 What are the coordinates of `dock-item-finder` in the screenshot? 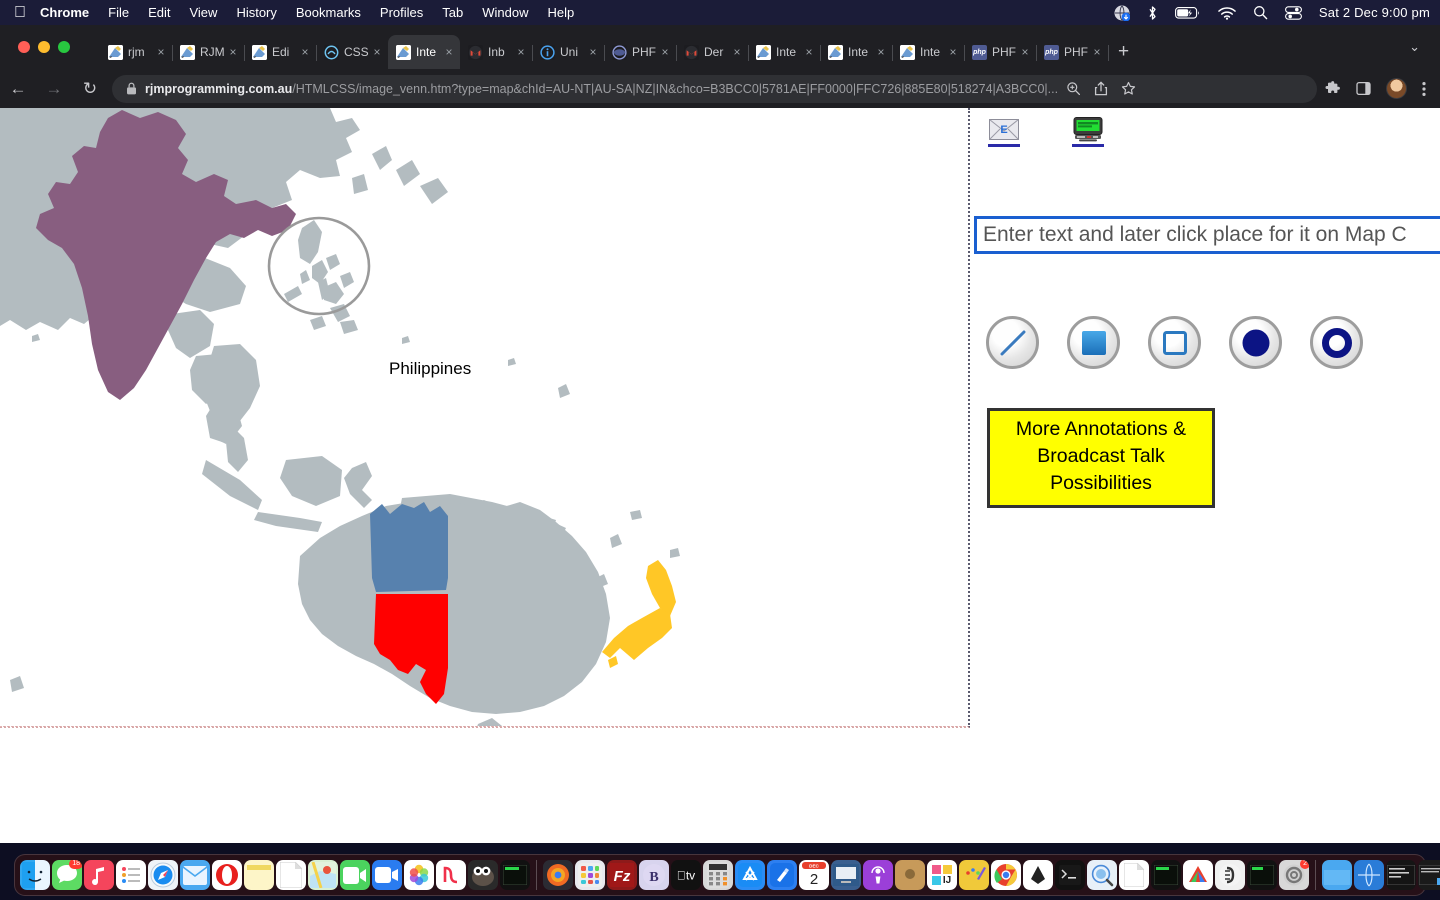 It's located at (35, 875).